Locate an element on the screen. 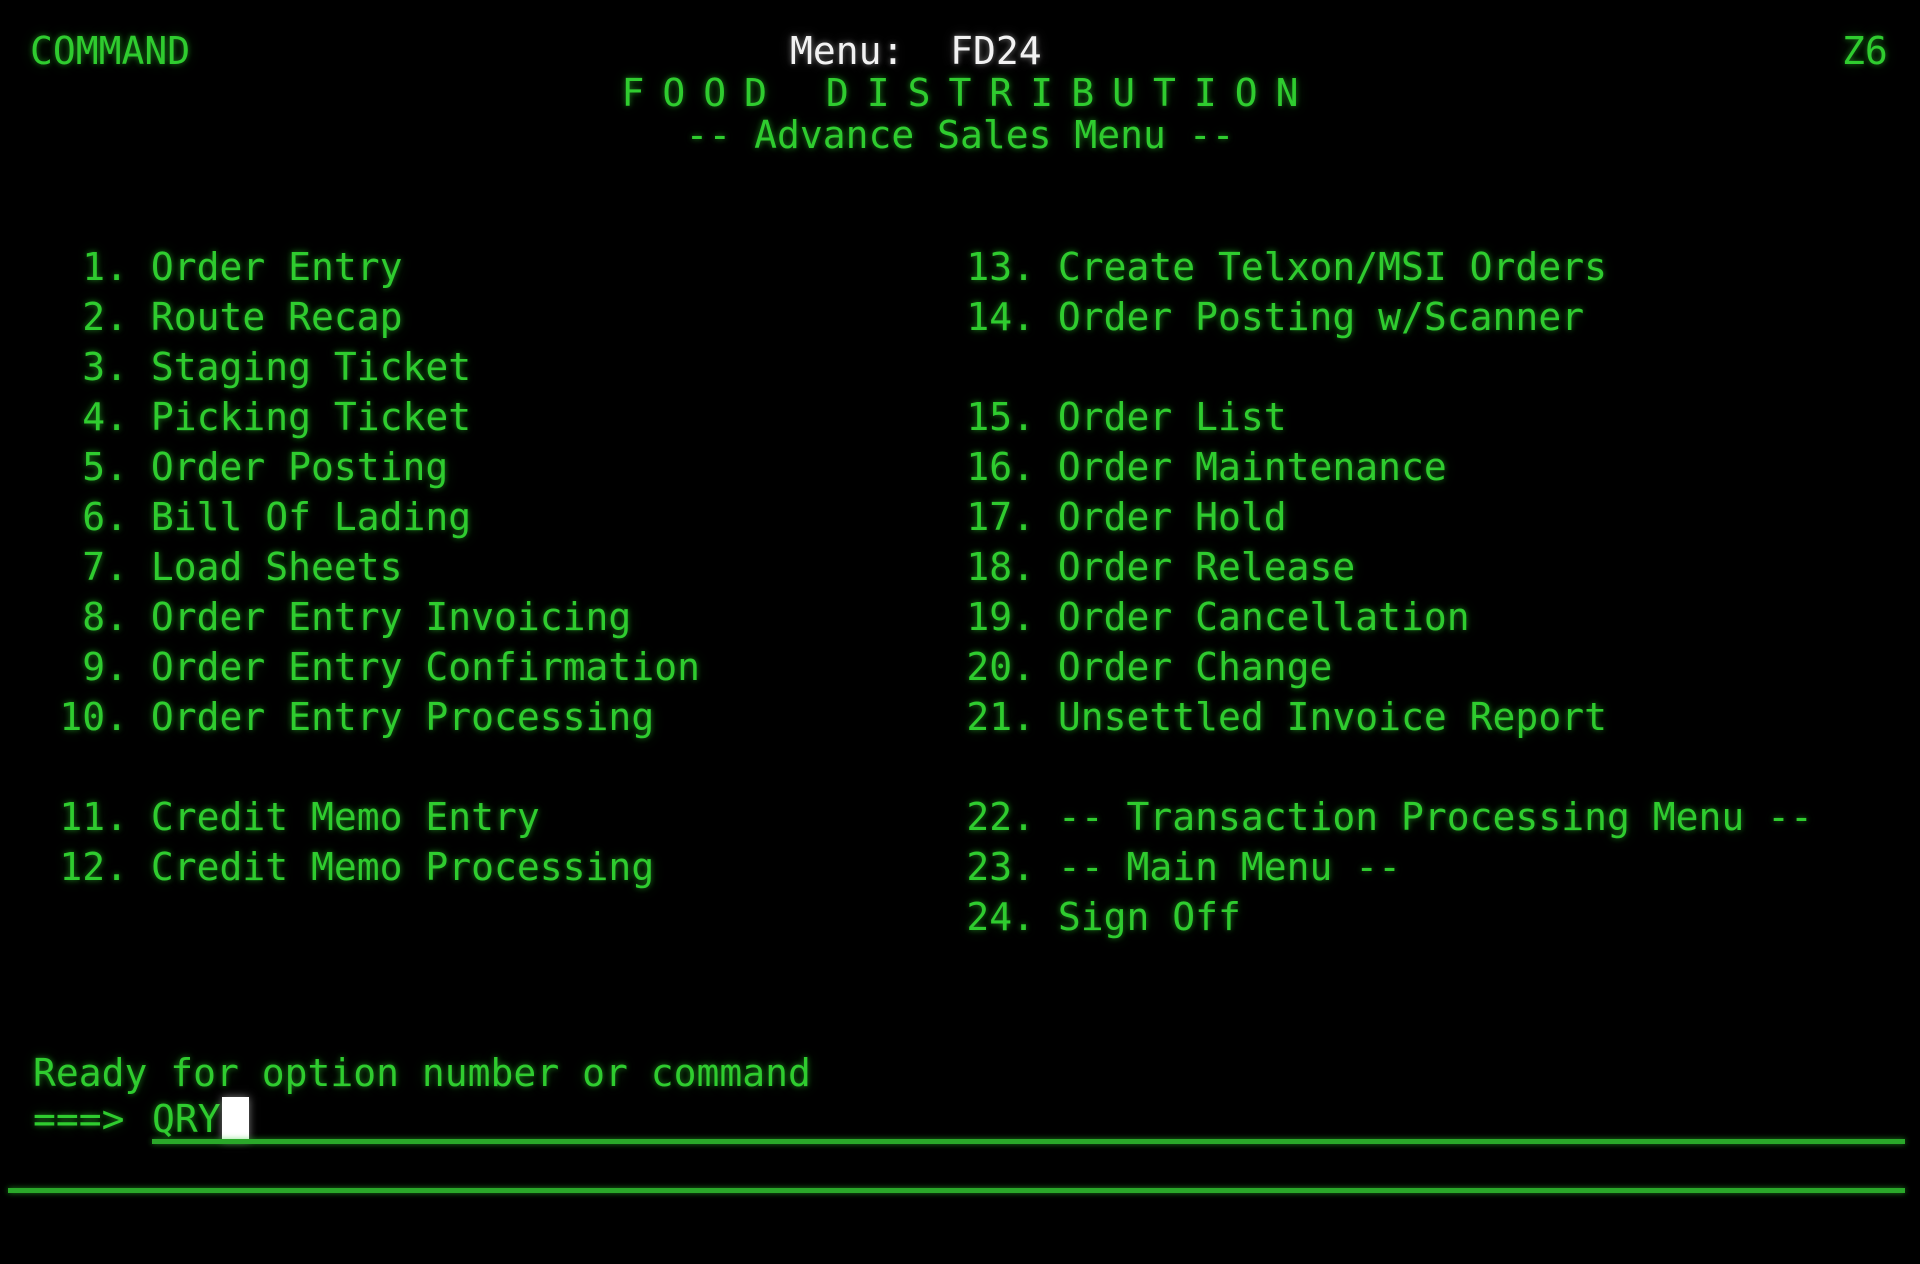  menu-item-label: Order List is located at coordinates (1161, 417).